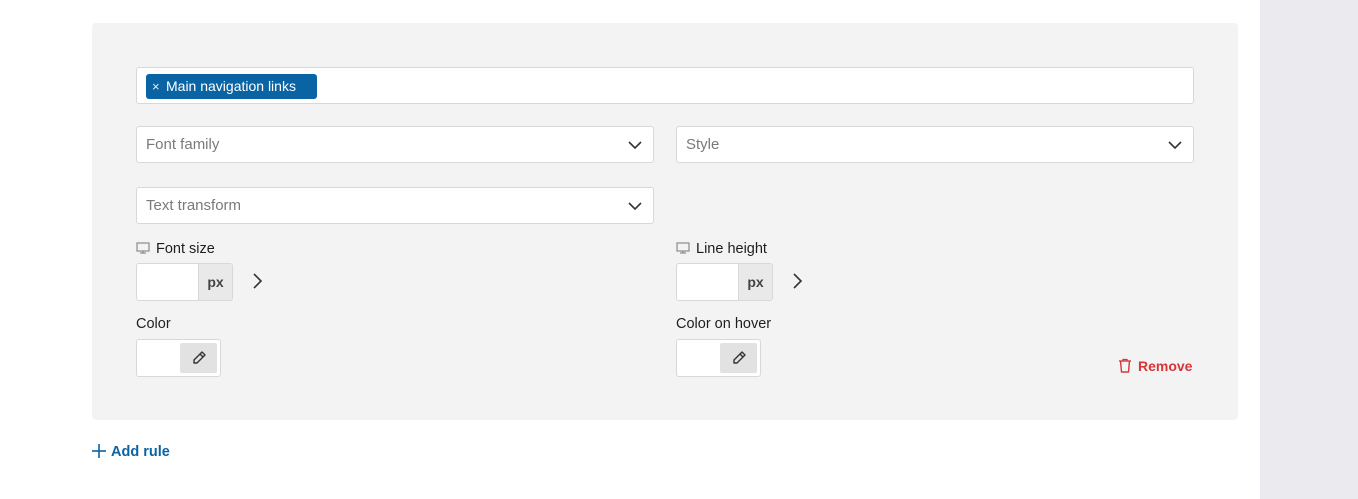 Image resolution: width=1358 pixels, height=499 pixels. What do you see at coordinates (140, 452) in the screenshot?
I see `add-rule-label: Add rule` at bounding box center [140, 452].